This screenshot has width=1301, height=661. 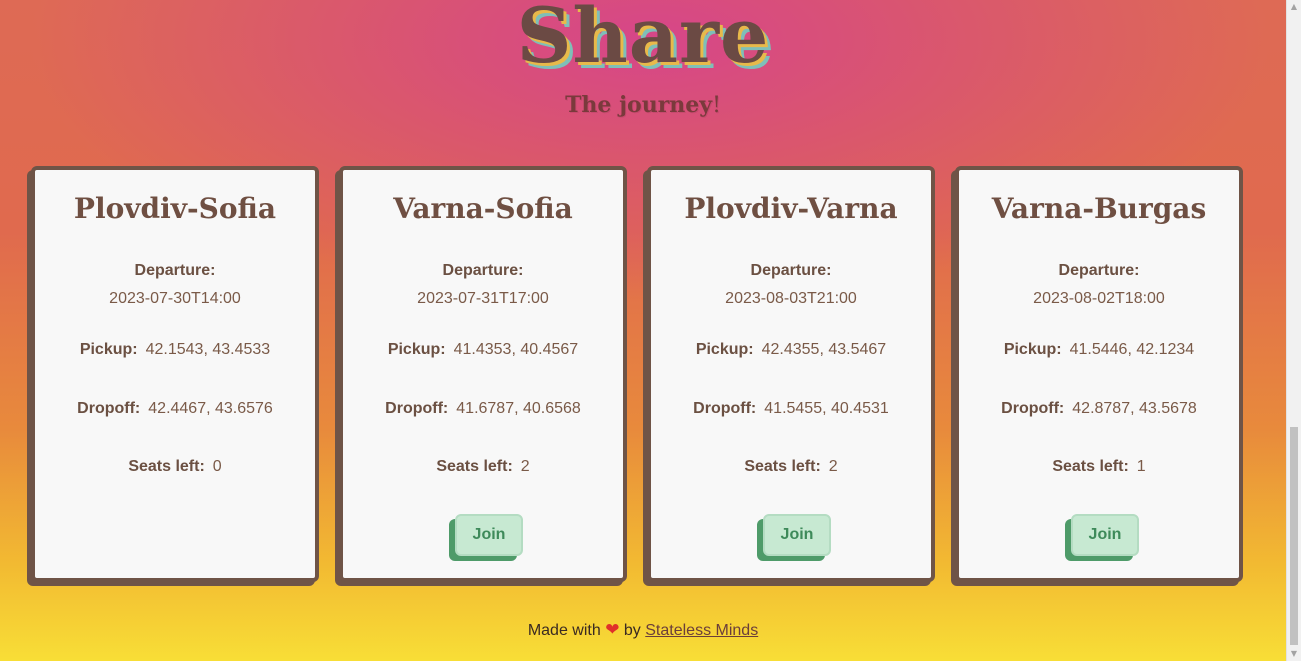 What do you see at coordinates (716, 105) in the screenshot?
I see `tagline-suffix: !` at bounding box center [716, 105].